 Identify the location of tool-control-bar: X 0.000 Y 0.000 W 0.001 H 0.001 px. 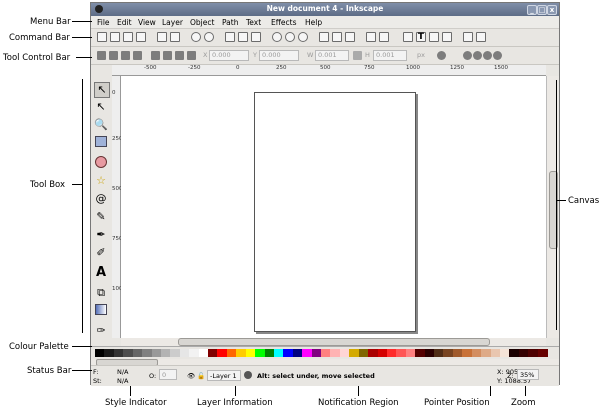
(325, 56).